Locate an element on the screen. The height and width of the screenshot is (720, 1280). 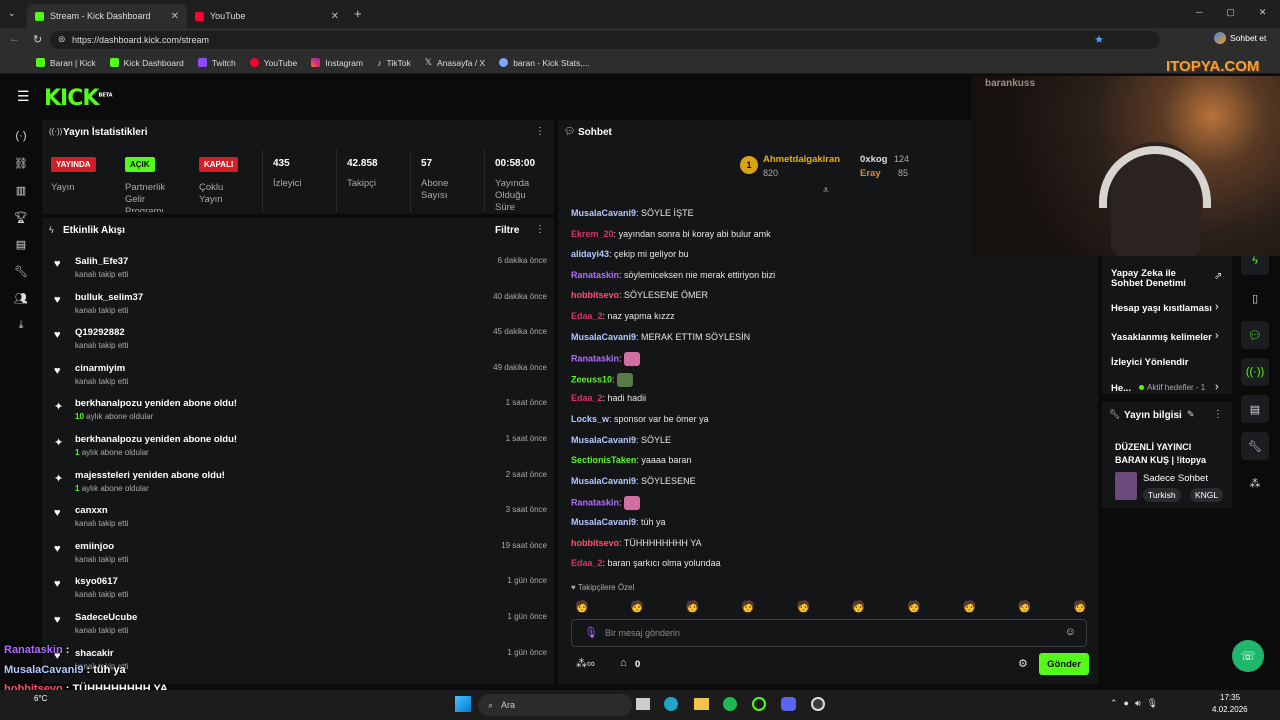
channel-points-icon: ⁂∞ is located at coordinates (585, 663).